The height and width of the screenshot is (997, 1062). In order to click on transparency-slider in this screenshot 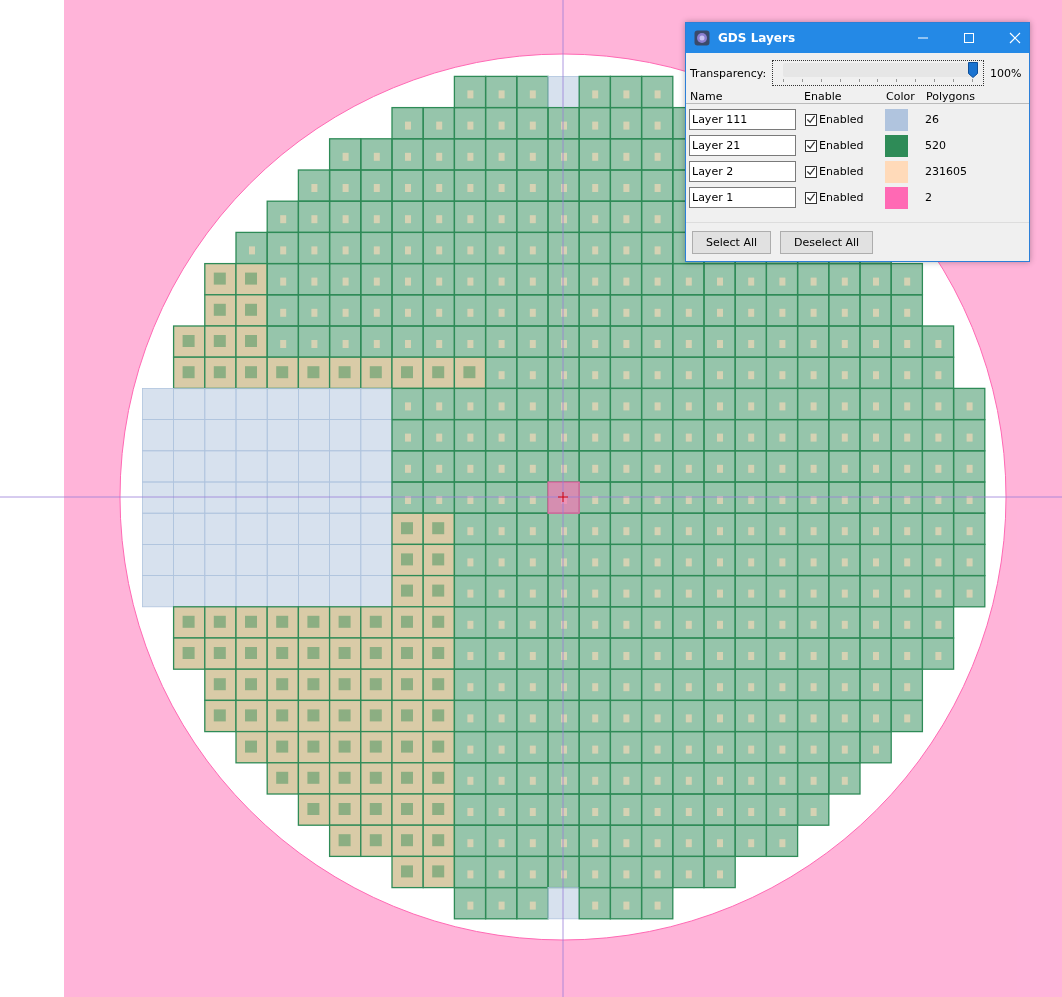, I will do `click(878, 73)`.